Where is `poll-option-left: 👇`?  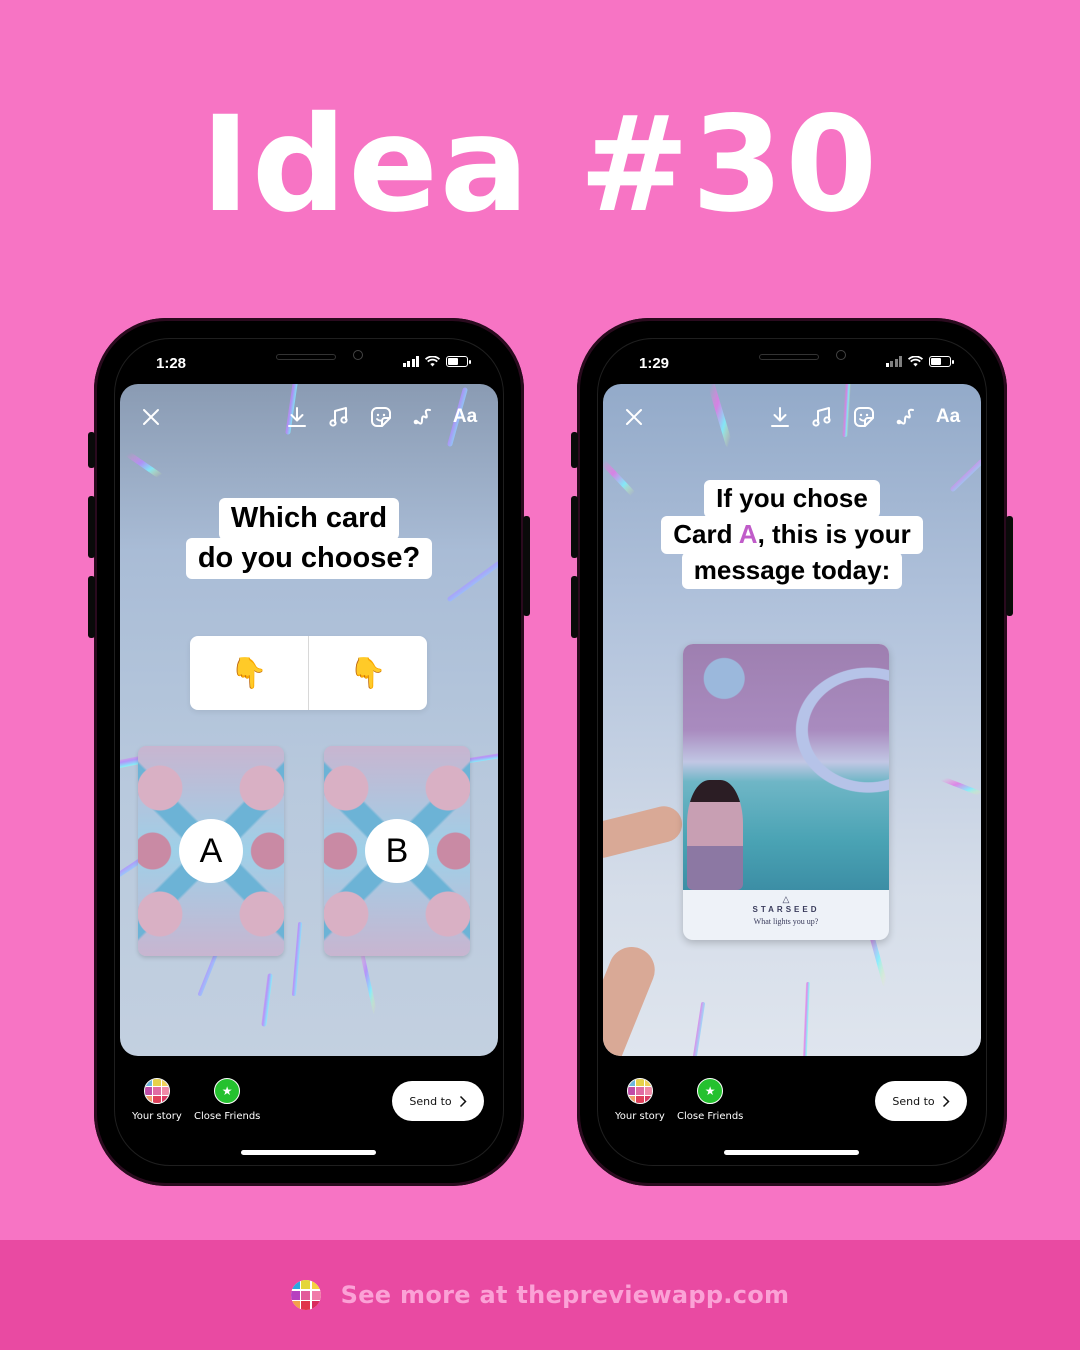 poll-option-left: 👇 is located at coordinates (249, 673).